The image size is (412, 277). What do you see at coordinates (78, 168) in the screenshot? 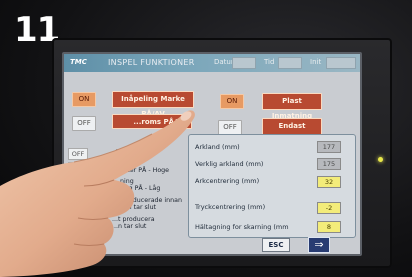
I see `option-state-2: OFF` at bounding box center [78, 168].